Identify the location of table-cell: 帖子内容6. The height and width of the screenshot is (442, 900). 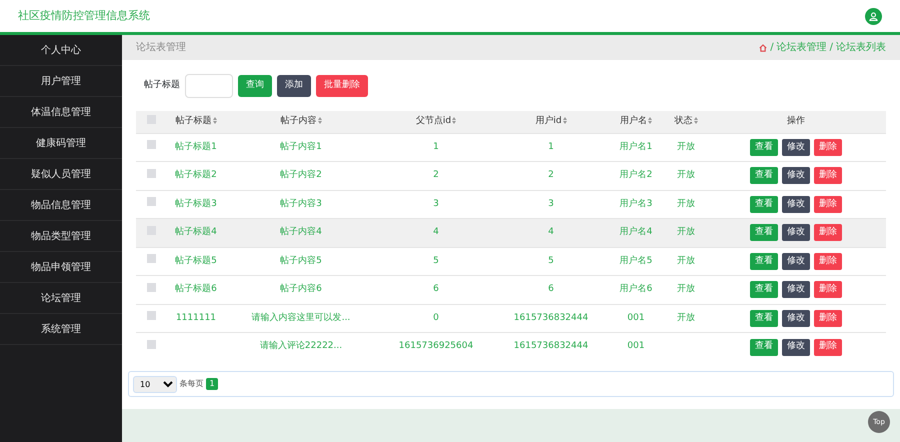
(301, 289).